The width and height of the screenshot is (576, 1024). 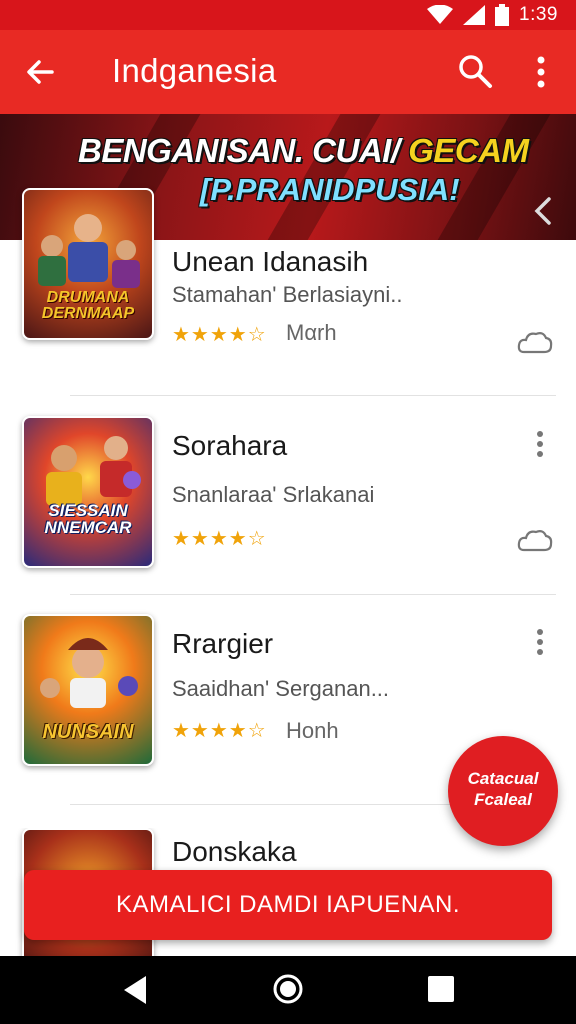 What do you see at coordinates (440, 14) in the screenshot?
I see `wifi-icon` at bounding box center [440, 14].